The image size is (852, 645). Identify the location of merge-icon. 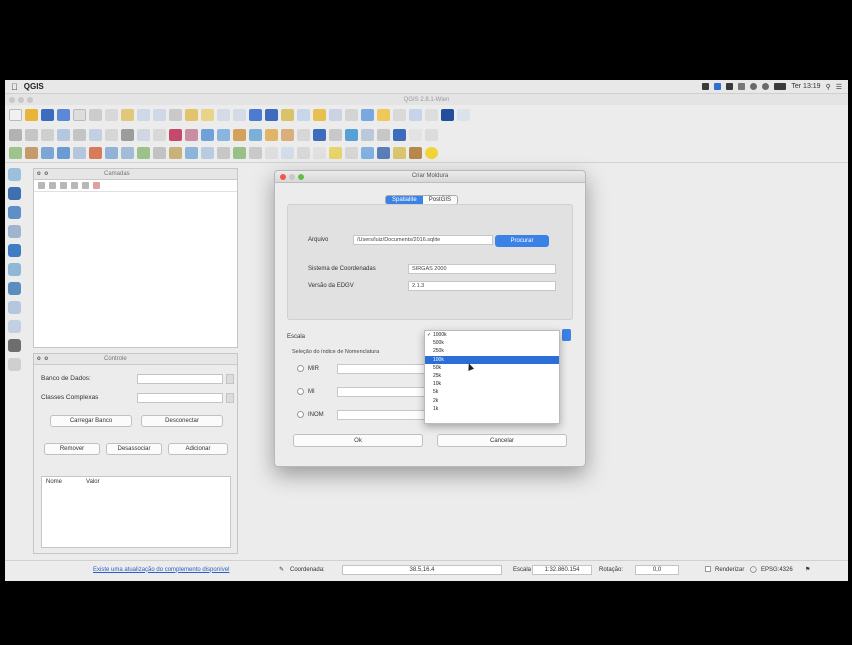
(415, 134).